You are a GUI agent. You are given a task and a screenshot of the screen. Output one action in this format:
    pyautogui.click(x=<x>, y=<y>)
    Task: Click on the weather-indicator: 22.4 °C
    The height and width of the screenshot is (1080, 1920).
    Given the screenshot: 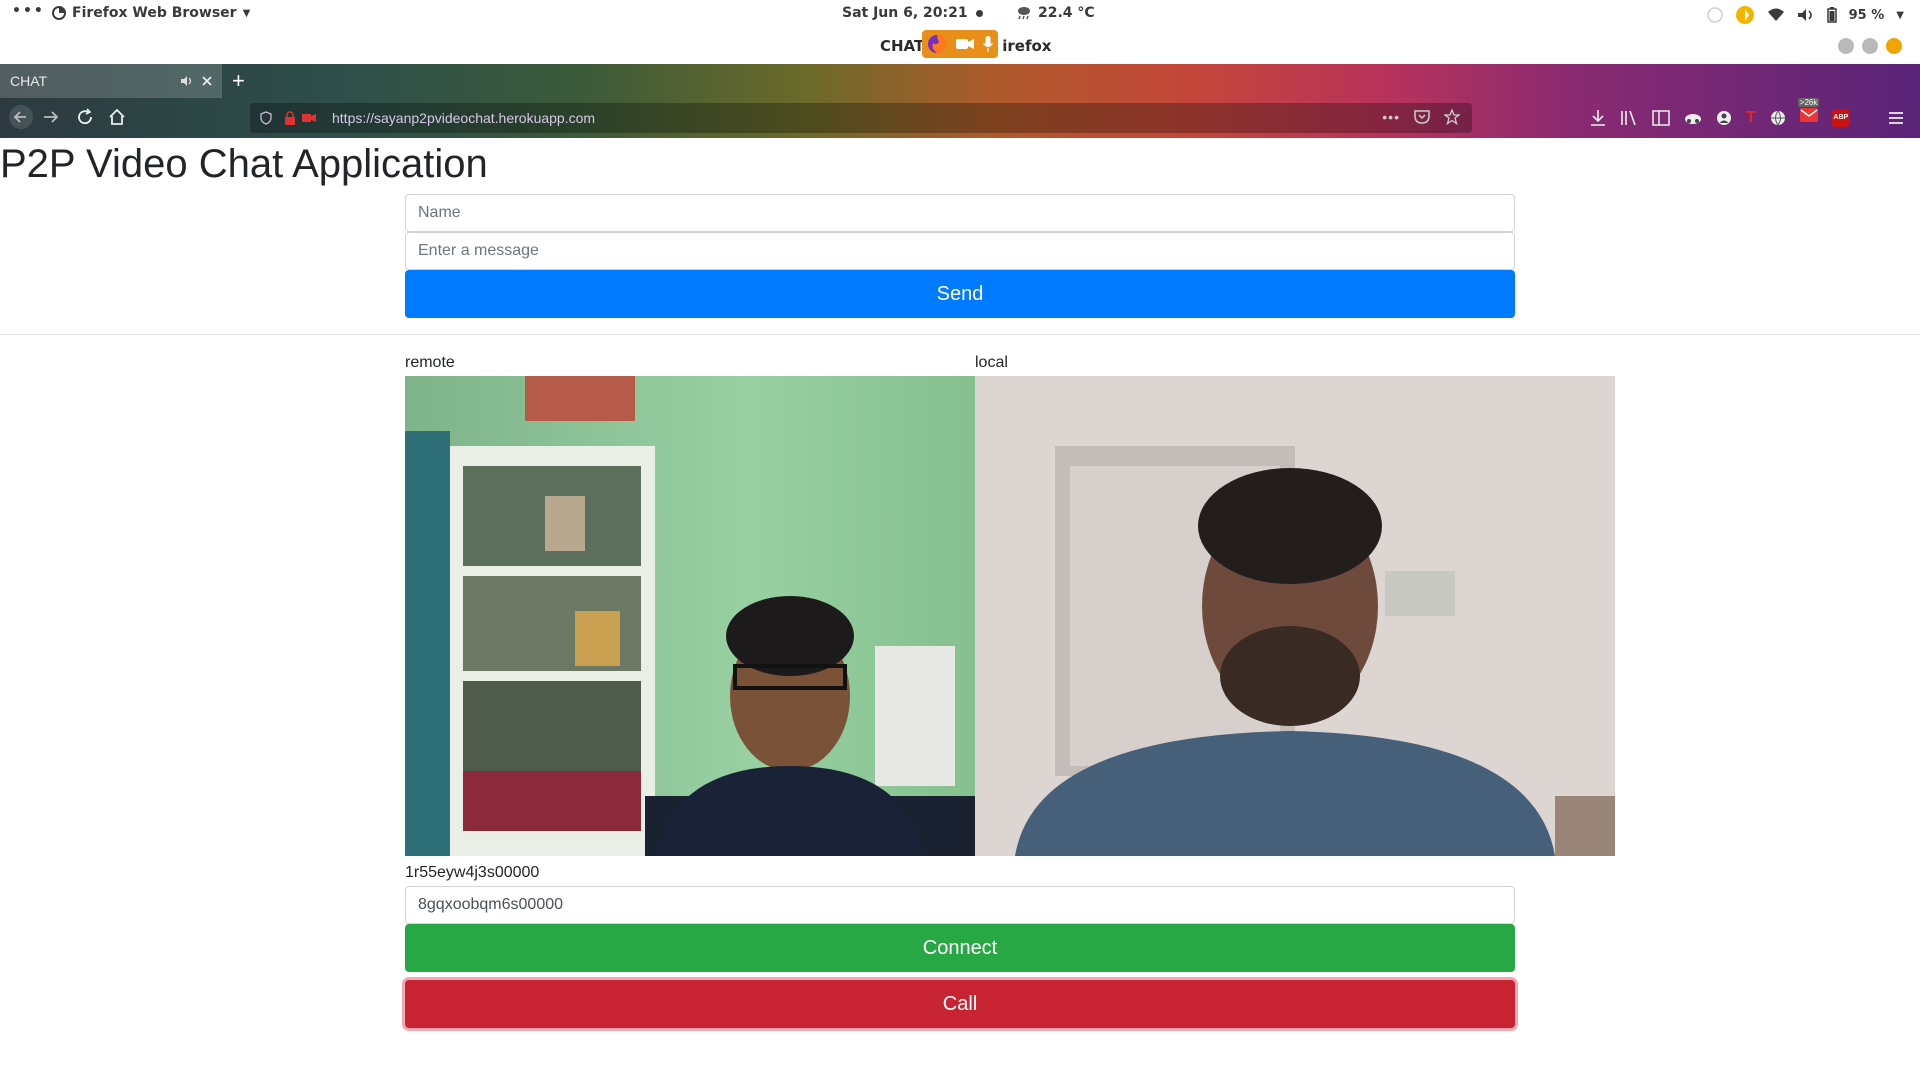 What is the action you would take?
    pyautogui.click(x=1055, y=13)
    